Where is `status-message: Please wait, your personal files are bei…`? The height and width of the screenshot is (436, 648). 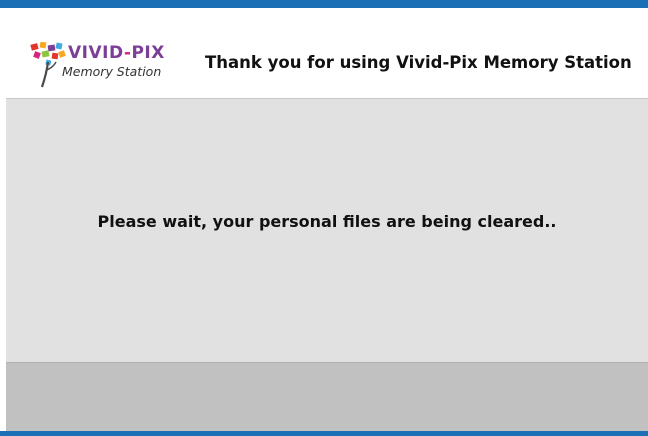 status-message: Please wait, your personal files are bei… is located at coordinates (327, 221).